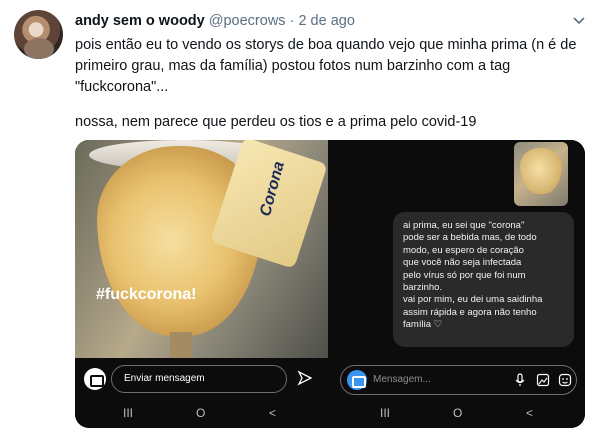 Image resolution: width=600 pixels, height=431 pixels. Describe the element at coordinates (181, 345) in the screenshot. I see `glass-stem` at that location.